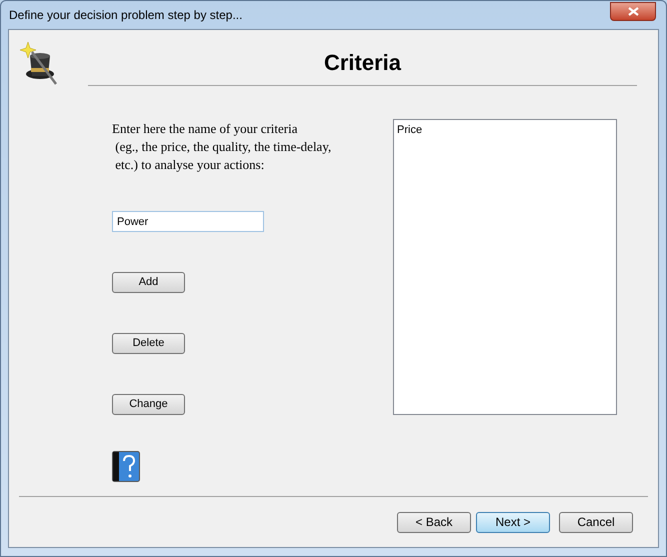 Image resolution: width=667 pixels, height=557 pixels. Describe the element at coordinates (596, 522) in the screenshot. I see `nav-button: Cancel` at that location.